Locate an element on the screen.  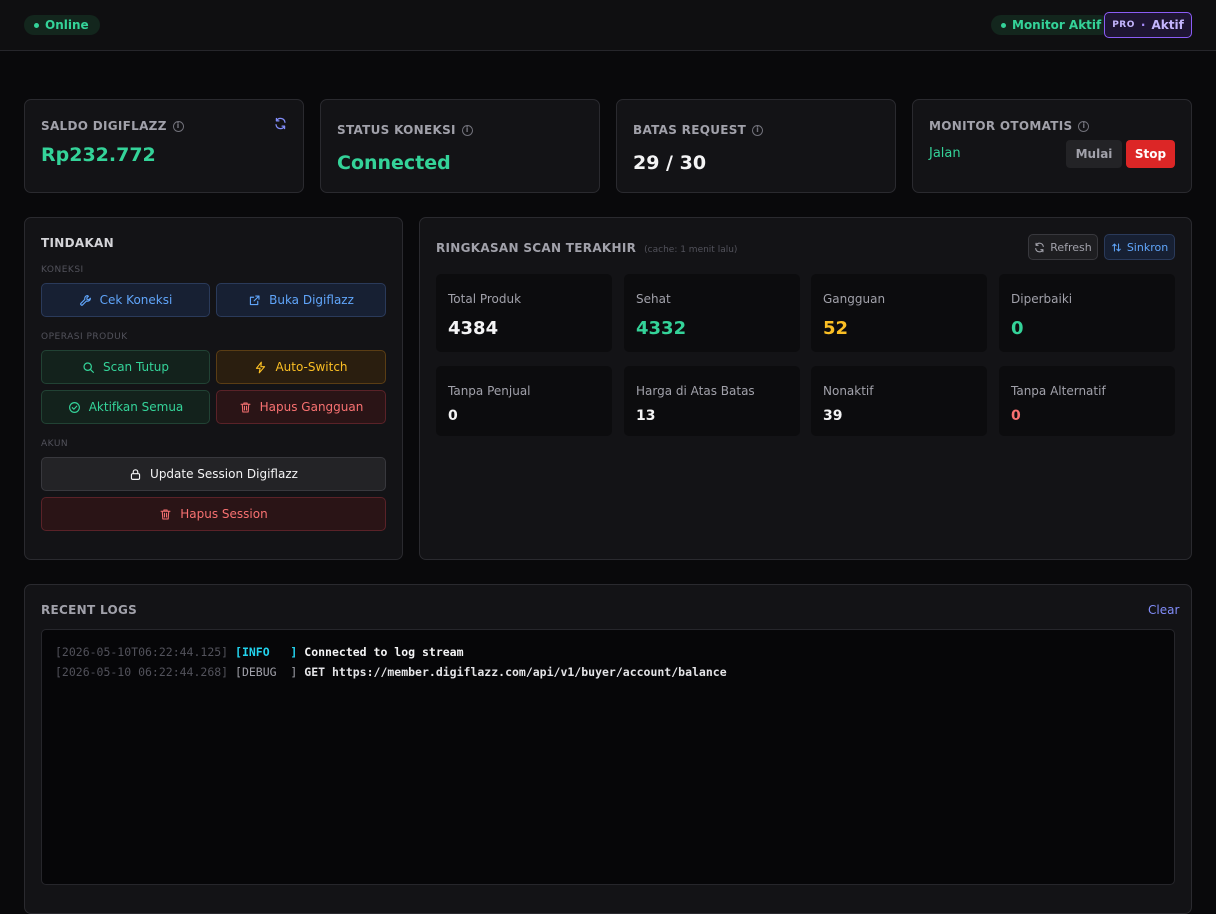
hapus-gangguan-label: Hapus Gangguan is located at coordinates (311, 407).